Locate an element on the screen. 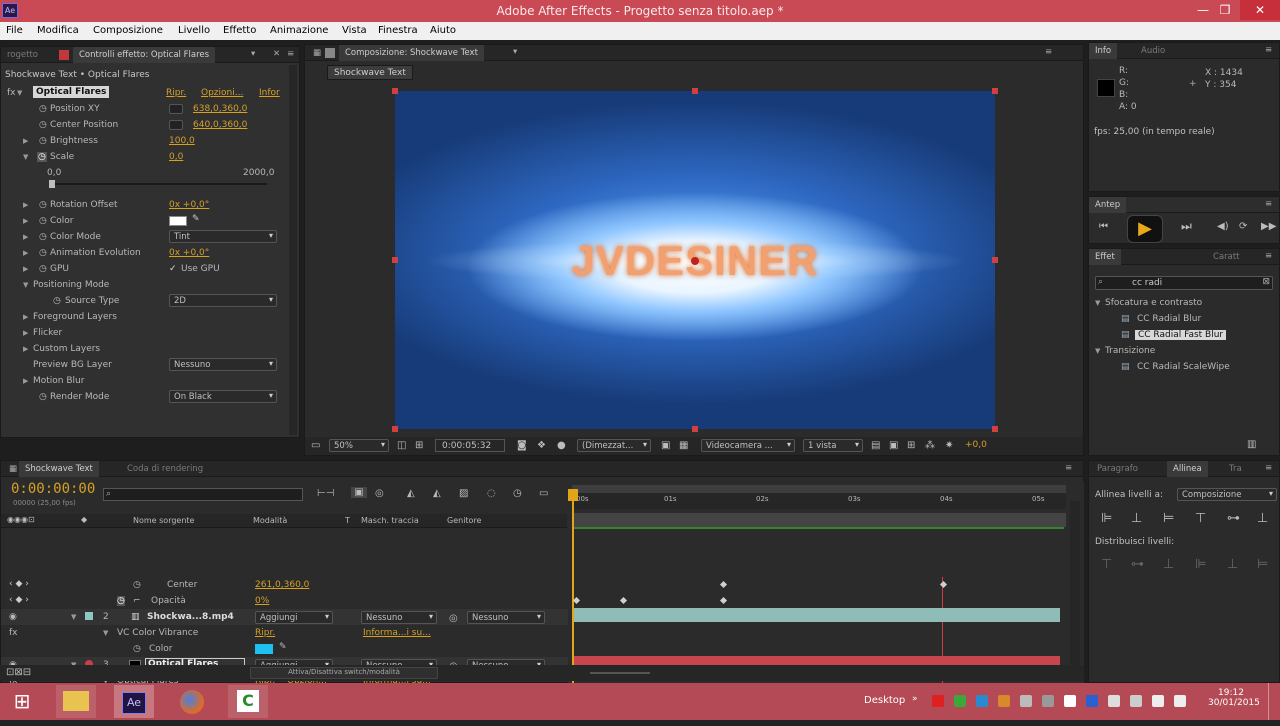 The width and height of the screenshot is (1280, 726). tab-tracker: Tra is located at coordinates (1235, 469).